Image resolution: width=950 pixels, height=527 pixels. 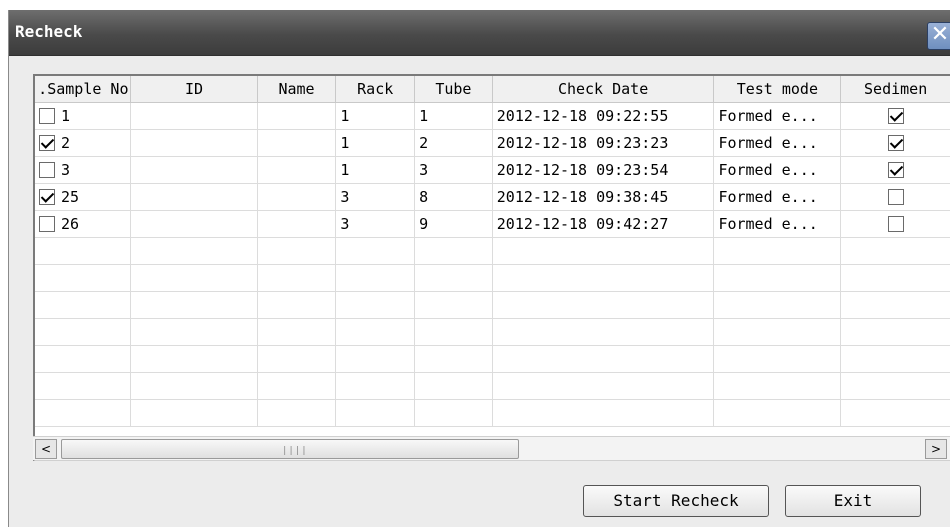 What do you see at coordinates (936, 449) in the screenshot?
I see `scroll-right-icon: >` at bounding box center [936, 449].